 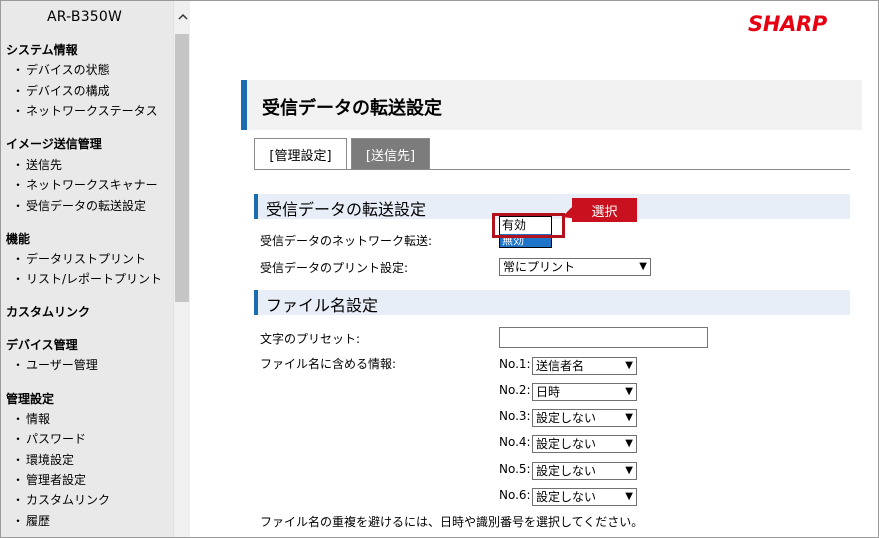 What do you see at coordinates (584, 418) in the screenshot?
I see `field-select-3: 設定しない ▼` at bounding box center [584, 418].